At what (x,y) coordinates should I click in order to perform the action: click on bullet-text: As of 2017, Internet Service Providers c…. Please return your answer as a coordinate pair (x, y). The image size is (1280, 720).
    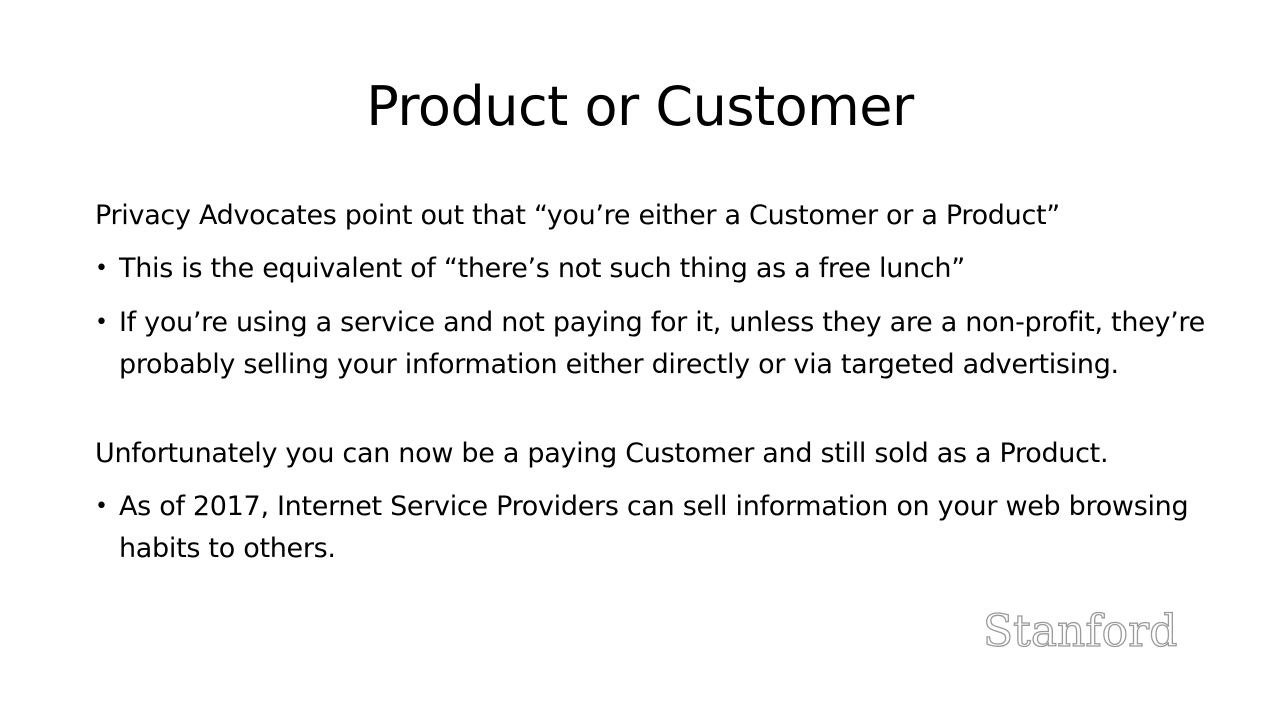
    Looking at the image, I should click on (654, 527).